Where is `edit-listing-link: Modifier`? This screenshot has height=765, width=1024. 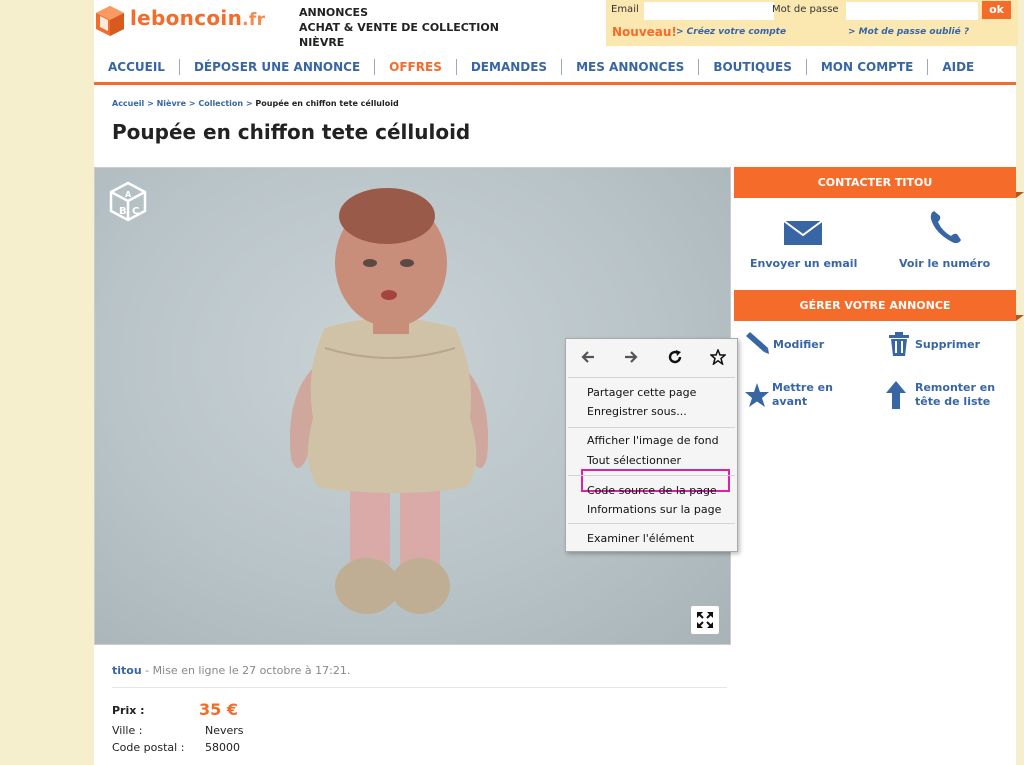
edit-listing-link: Modifier is located at coordinates (798, 344).